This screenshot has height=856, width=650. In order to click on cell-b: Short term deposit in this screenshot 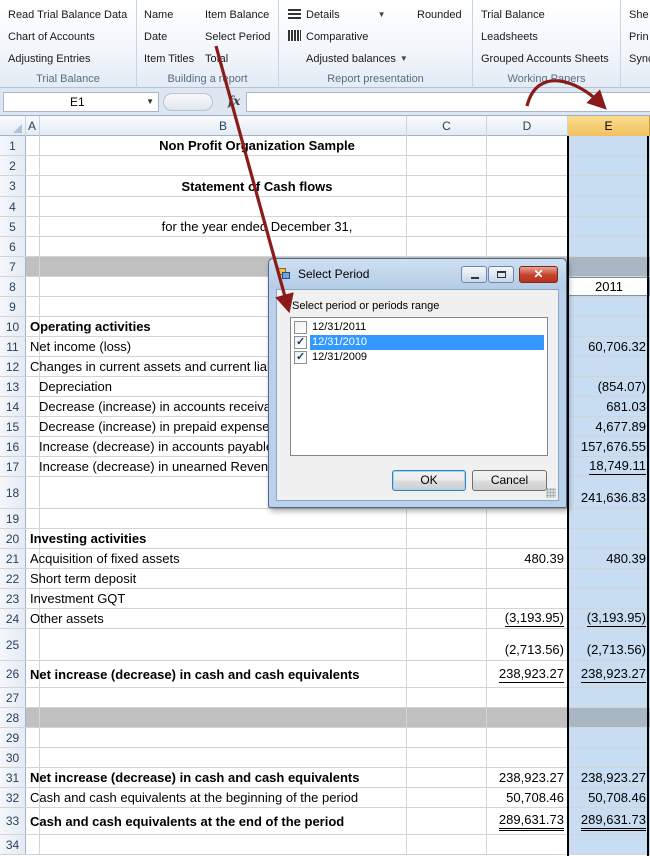, I will do `click(254, 578)`.